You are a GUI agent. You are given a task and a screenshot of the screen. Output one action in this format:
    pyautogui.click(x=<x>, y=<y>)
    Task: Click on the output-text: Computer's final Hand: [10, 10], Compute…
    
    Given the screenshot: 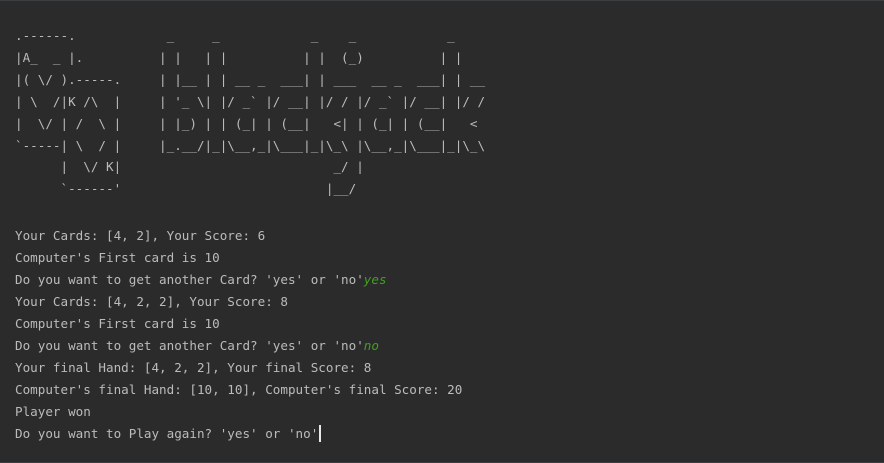 What is the action you would take?
    pyautogui.click(x=239, y=389)
    